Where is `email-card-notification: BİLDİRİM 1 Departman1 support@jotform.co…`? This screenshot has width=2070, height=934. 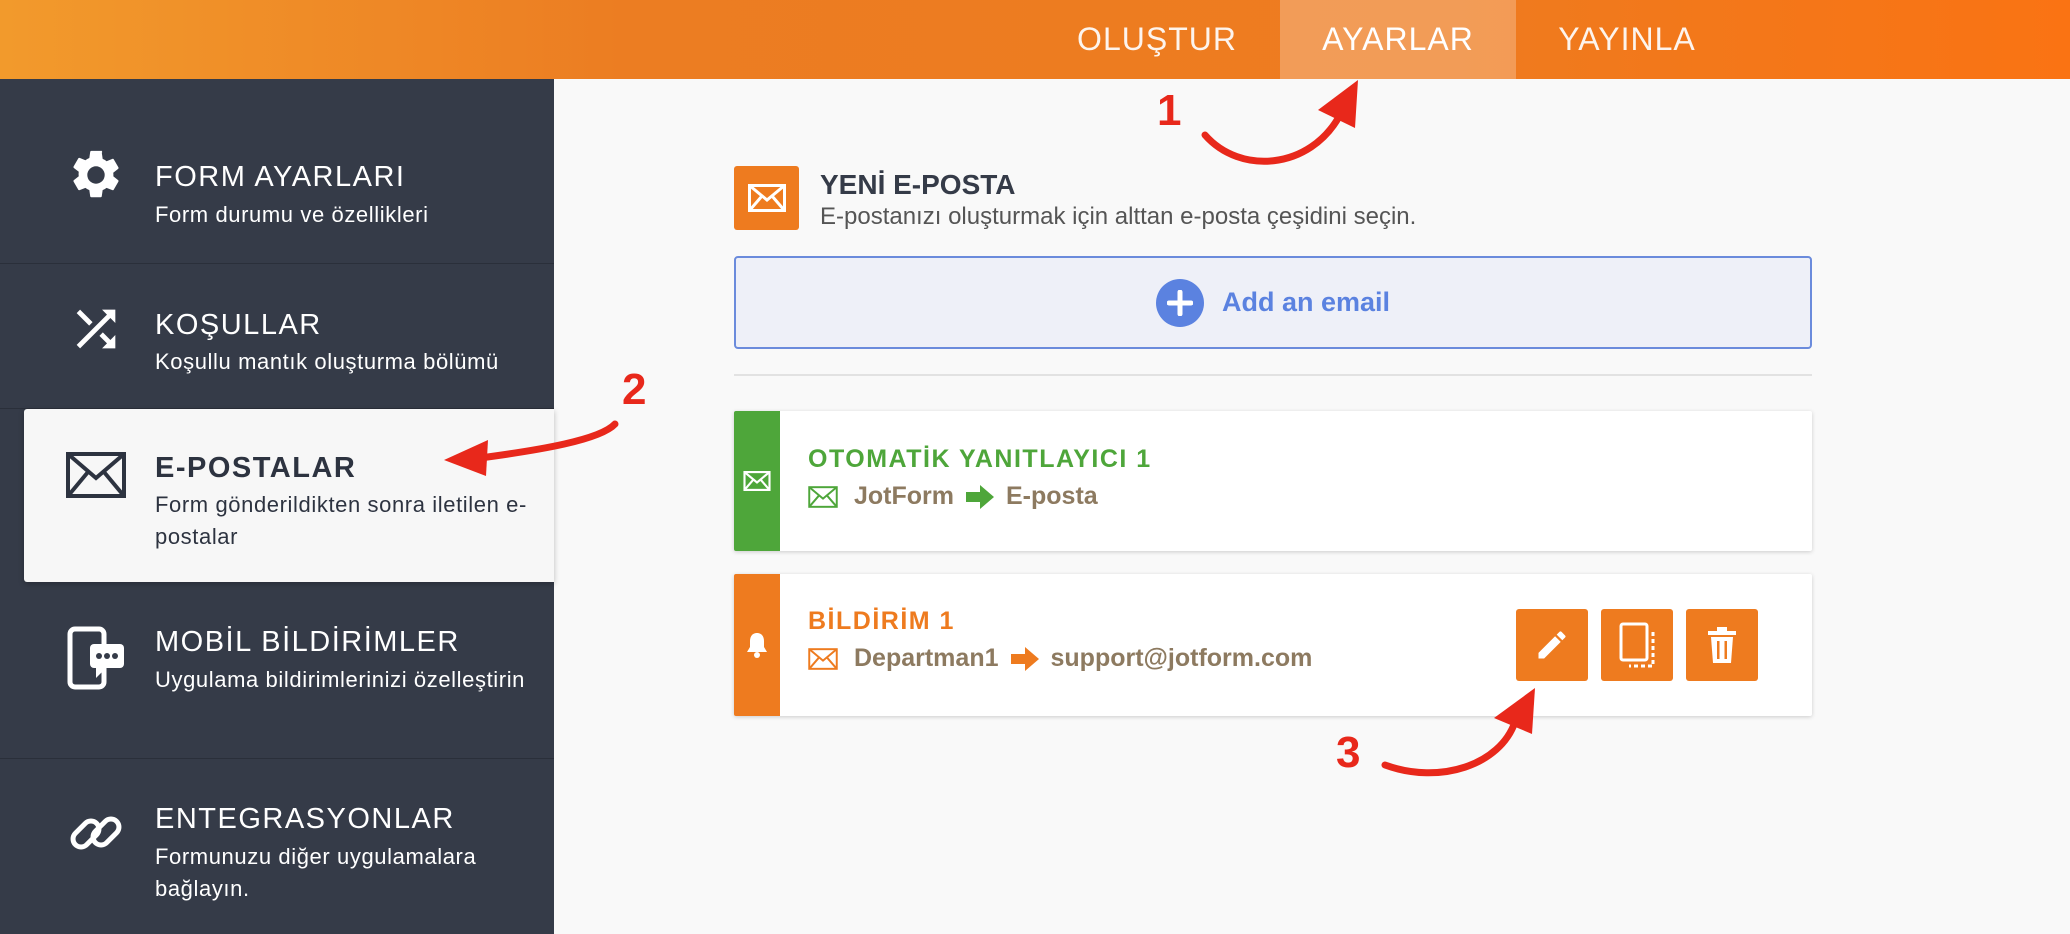 email-card-notification: BİLDİRİM 1 Departman1 support@jotform.co… is located at coordinates (1273, 645).